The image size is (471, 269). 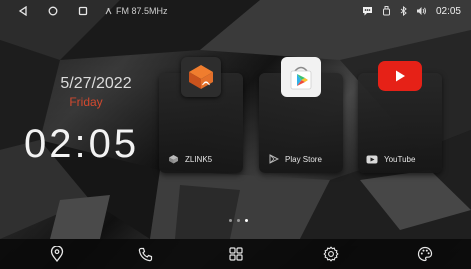 I want to click on app-label: Play Store, so click(x=303, y=159).